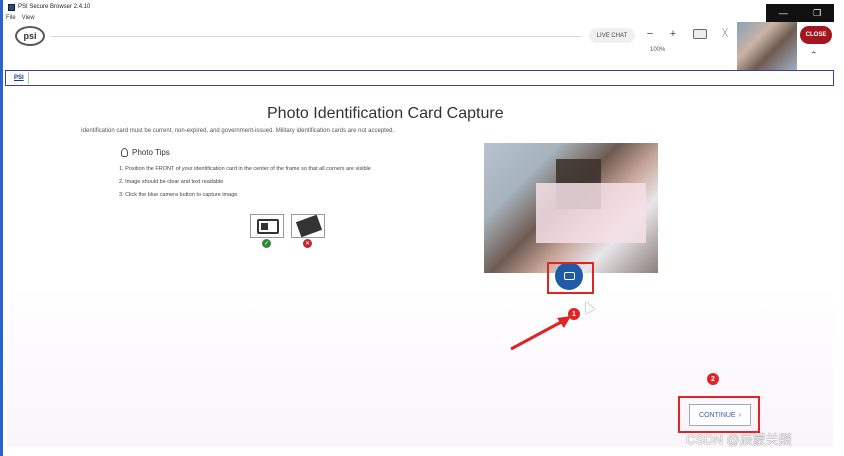 Image resolution: width=844 pixels, height=456 pixels. I want to click on check-icon: ✓, so click(266, 243).